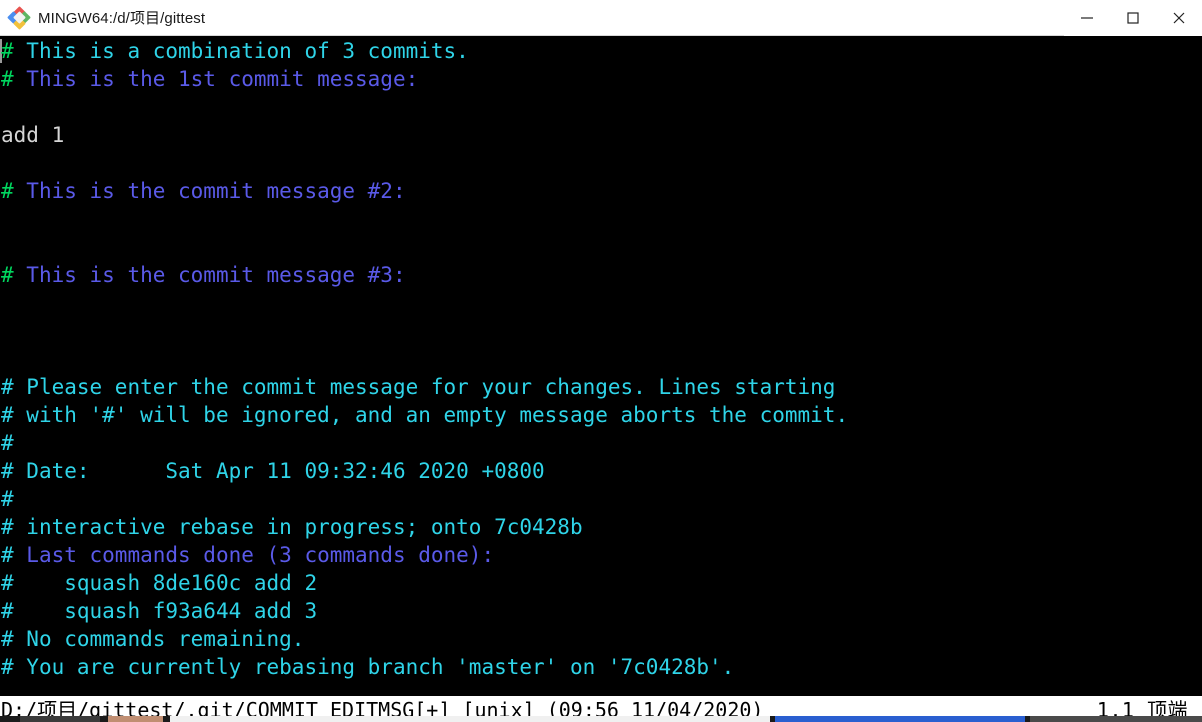  Describe the element at coordinates (601, 639) in the screenshot. I see `vim-buffer-line: # No commands remaining.` at that location.